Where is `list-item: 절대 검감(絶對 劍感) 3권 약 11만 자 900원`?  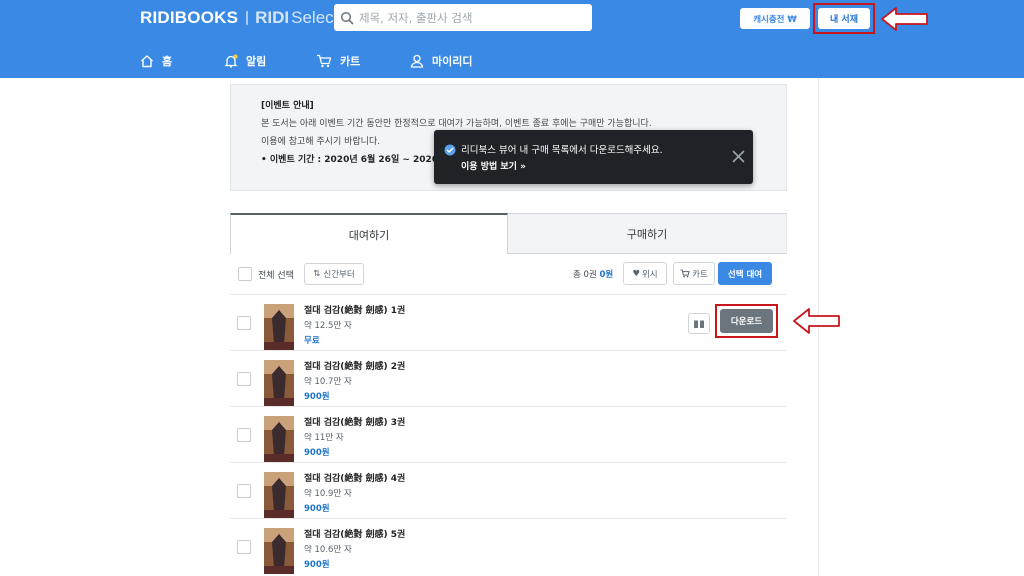 list-item: 절대 검감(絶對 劍感) 3권 약 11만 자 900원 is located at coordinates (508, 434).